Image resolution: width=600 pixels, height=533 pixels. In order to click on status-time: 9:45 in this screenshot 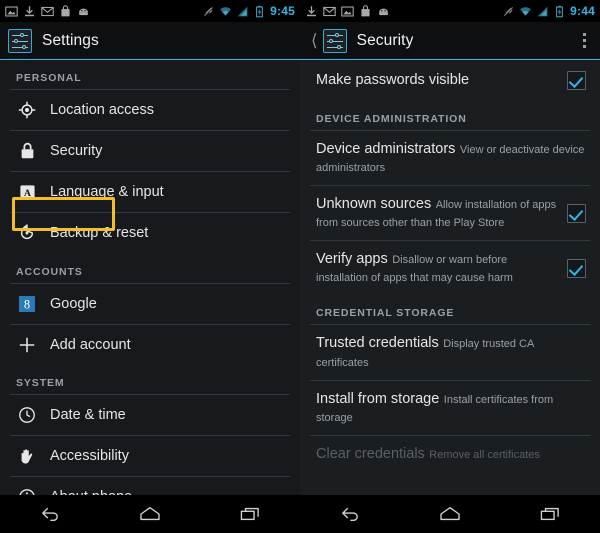, I will do `click(282, 11)`.